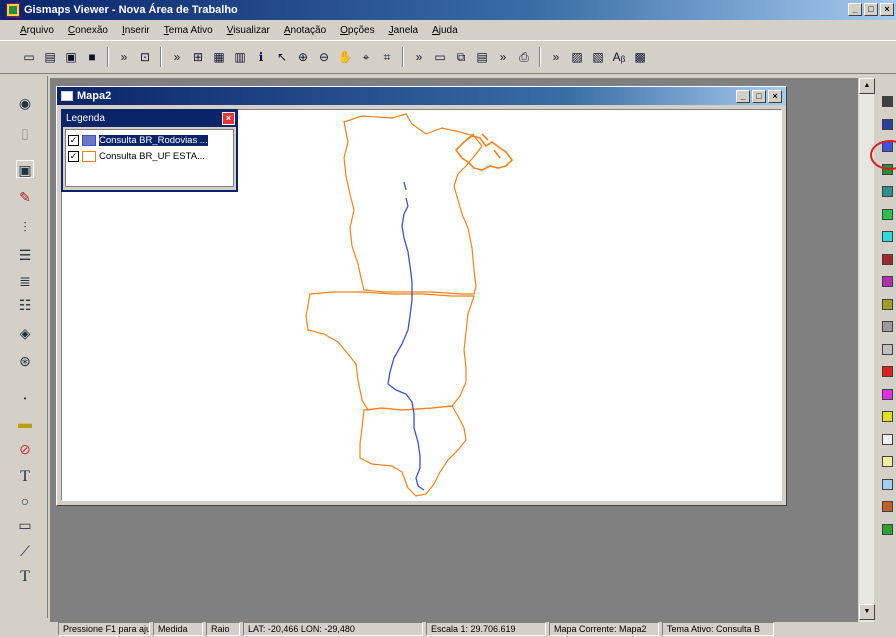  What do you see at coordinates (887, 9) in the screenshot?
I see `close-button: ×` at bounding box center [887, 9].